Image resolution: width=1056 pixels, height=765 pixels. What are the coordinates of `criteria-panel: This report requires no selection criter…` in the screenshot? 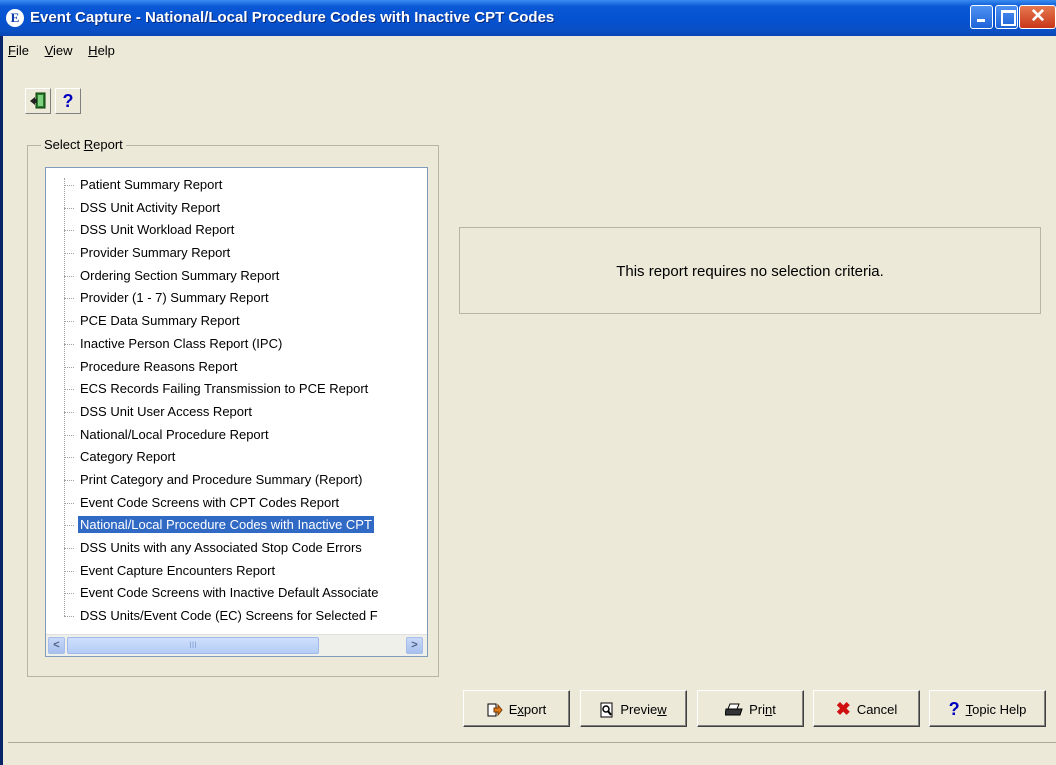 It's located at (750, 270).